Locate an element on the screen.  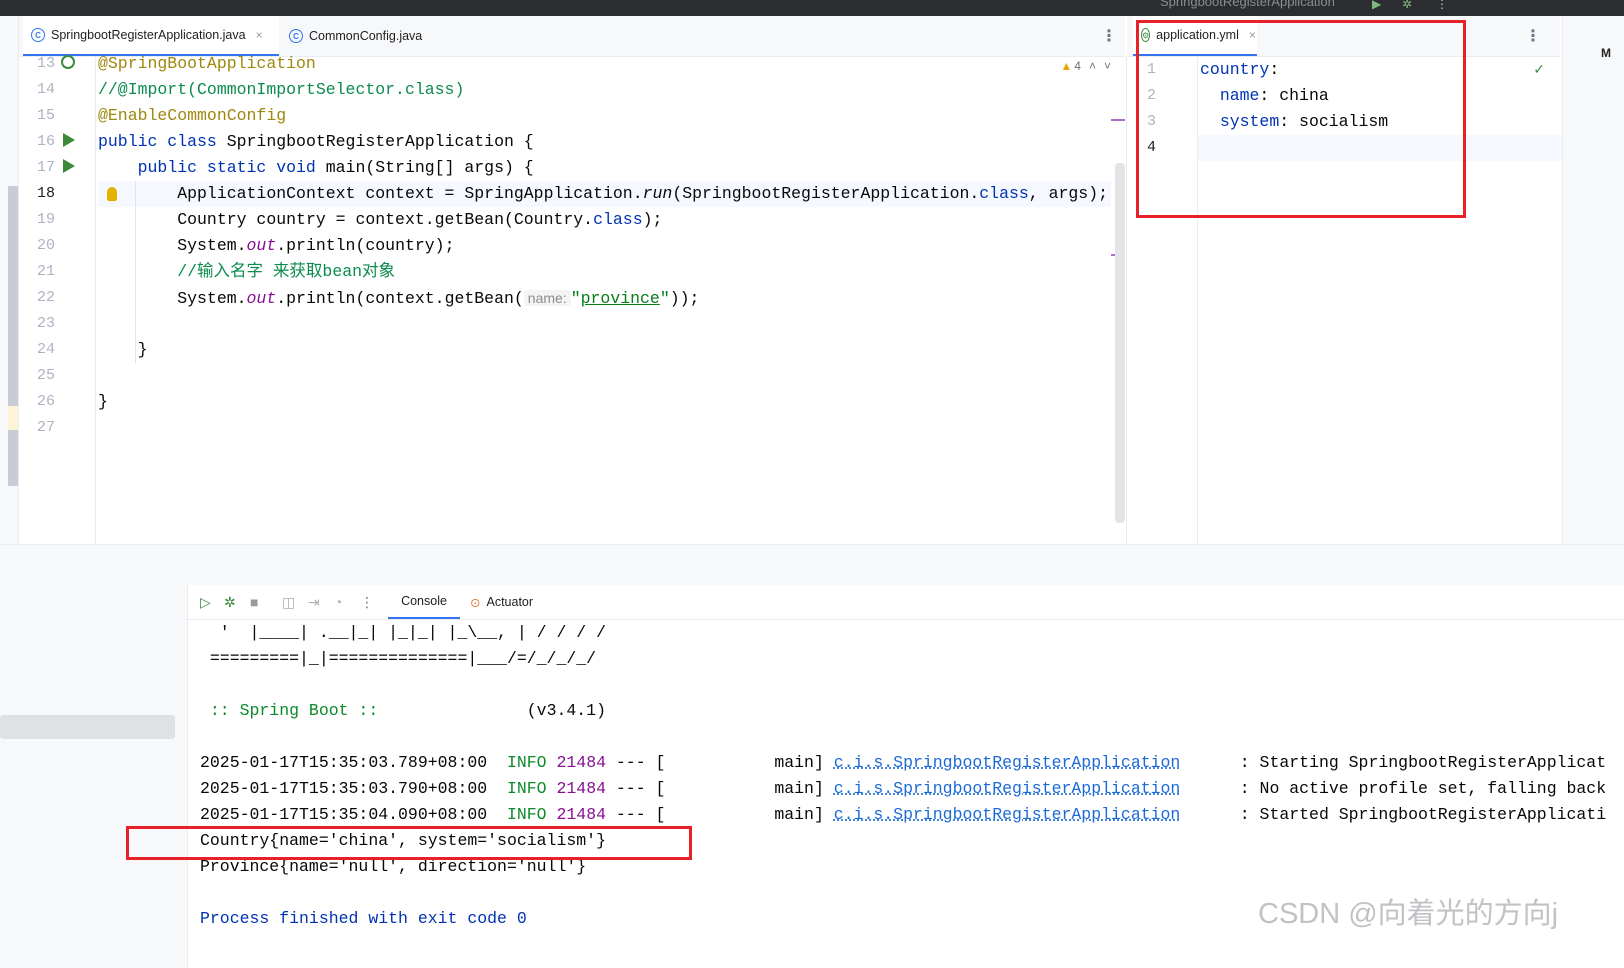
line-number: 13 is located at coordinates (45, 63).